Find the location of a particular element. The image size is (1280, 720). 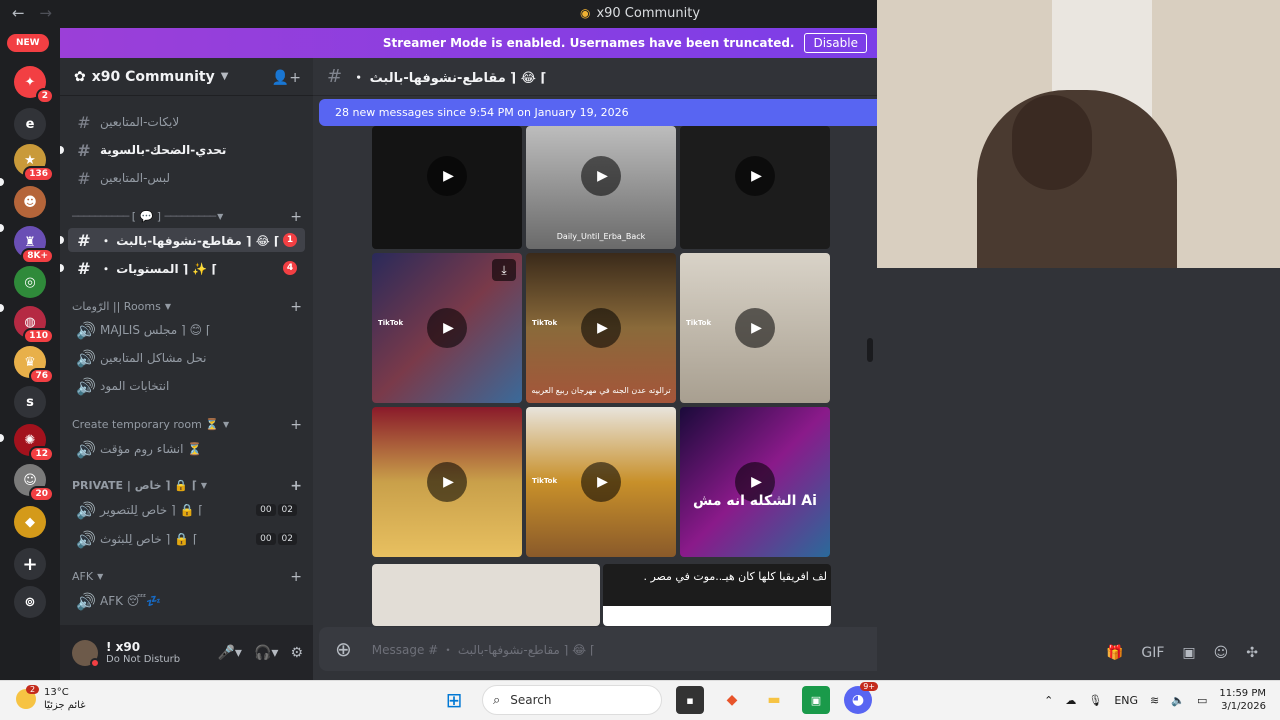

server-icon-7: ◍ 110 is located at coordinates (34, 325).